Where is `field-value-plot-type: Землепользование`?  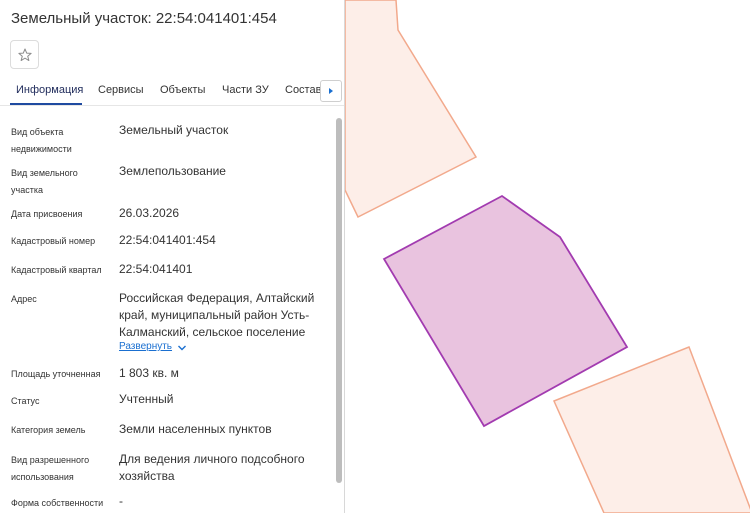 field-value-plot-type: Землепользование is located at coordinates (172, 171).